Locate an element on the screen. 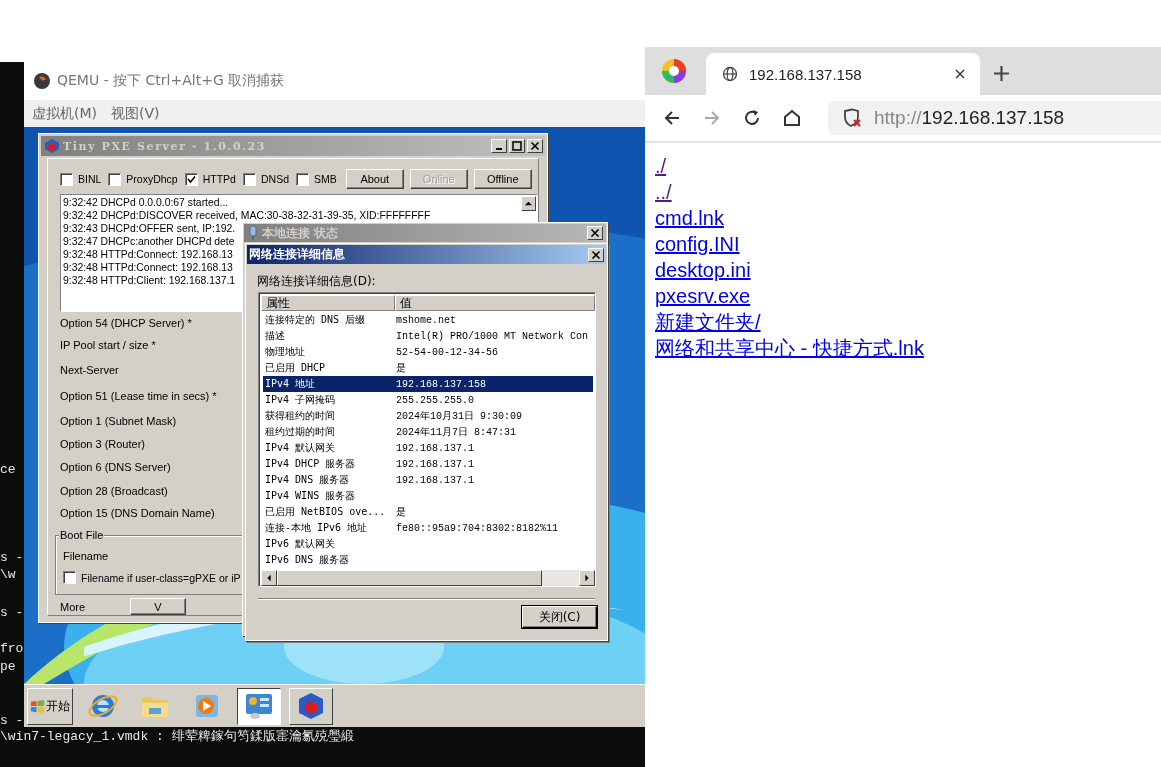 The image size is (1161, 767). property-text: IPv6 默认网关 is located at coordinates (300, 544).